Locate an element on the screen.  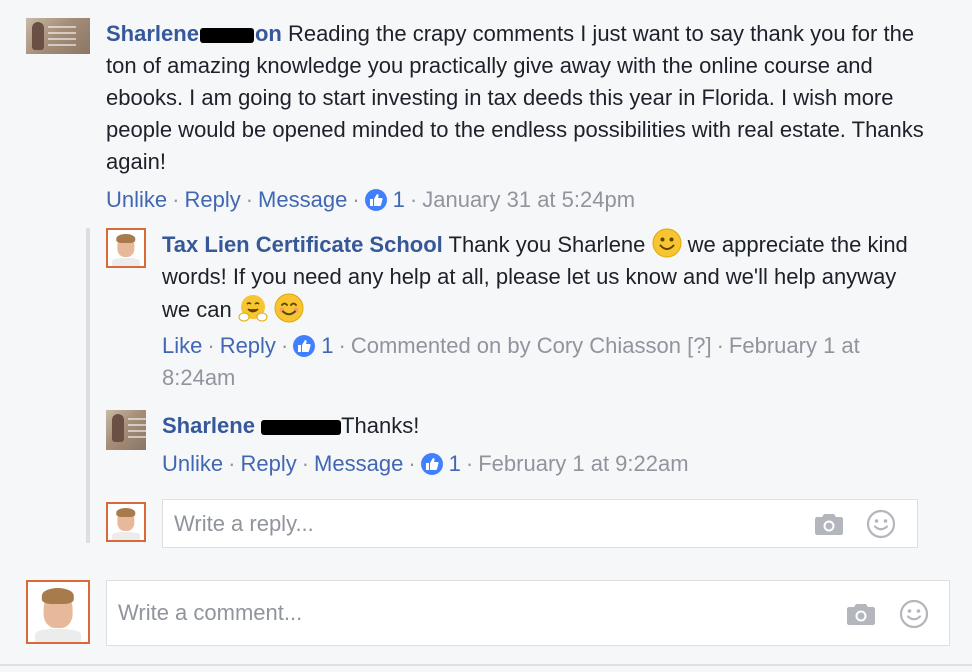
commented-by-text: Commented on by Cory Chiasson is located at coordinates (515, 345).